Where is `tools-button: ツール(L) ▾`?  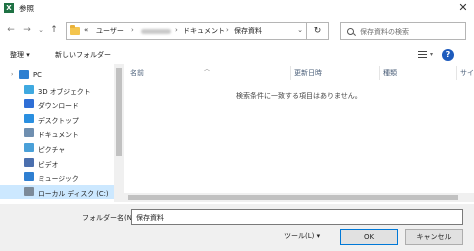 tools-button: ツール(L) ▾ is located at coordinates (302, 236).